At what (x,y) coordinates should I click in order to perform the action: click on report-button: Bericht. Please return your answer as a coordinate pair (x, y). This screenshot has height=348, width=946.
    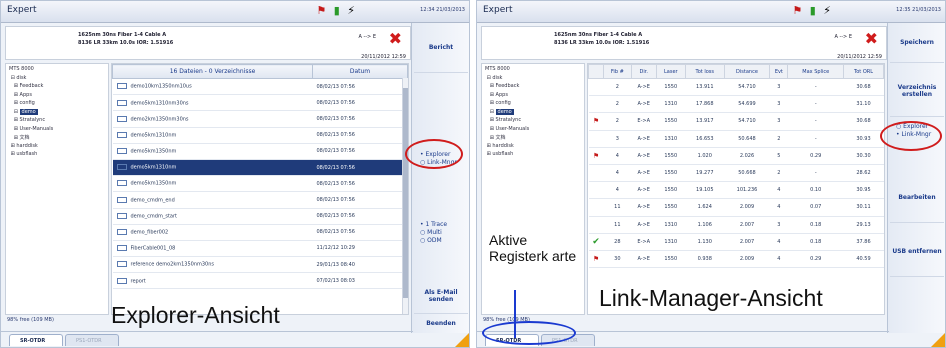
    Looking at the image, I should click on (441, 48).